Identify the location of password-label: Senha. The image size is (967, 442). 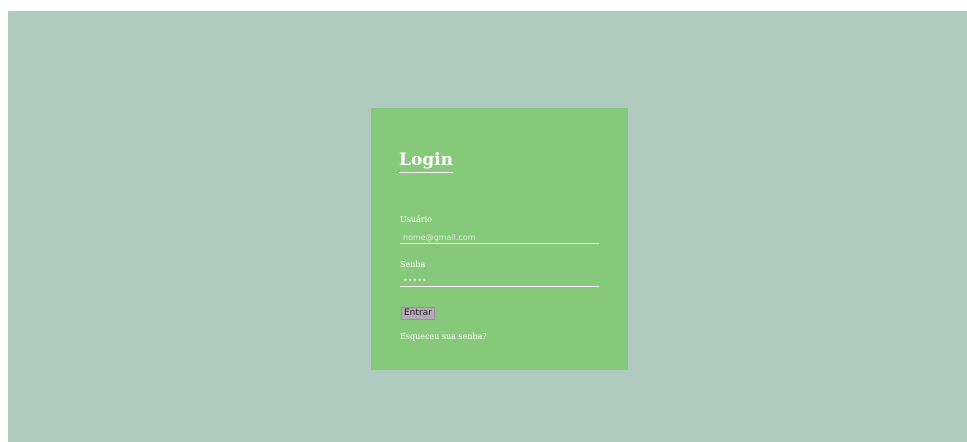
(413, 264).